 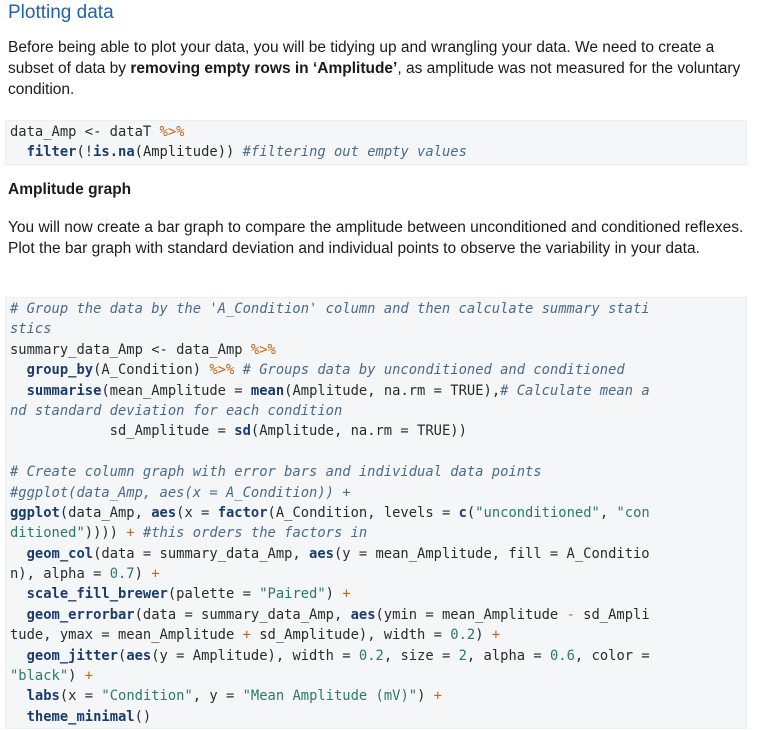 What do you see at coordinates (376, 676) in the screenshot?
I see `code-line: "black") +` at bounding box center [376, 676].